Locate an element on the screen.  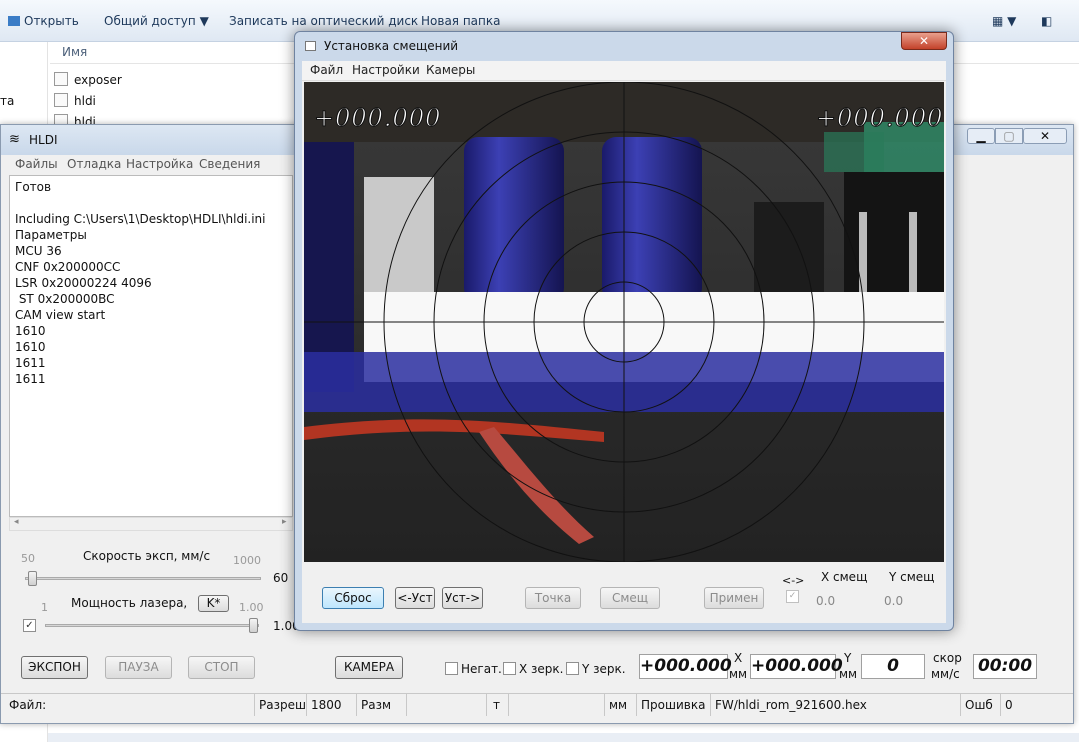
k-factor-button: K* is located at coordinates (213, 603).